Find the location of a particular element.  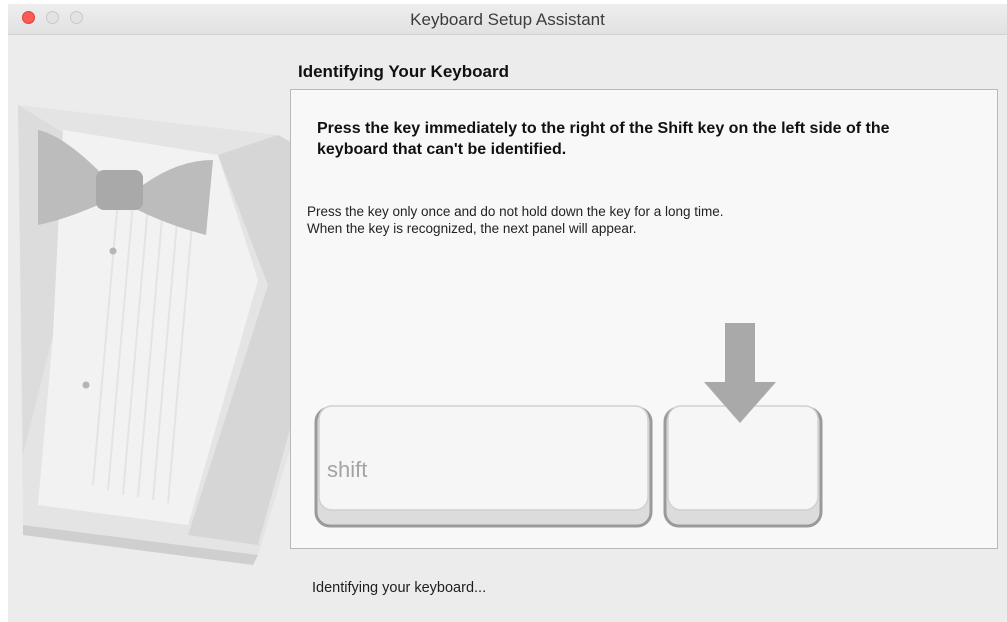

section-heading: Identifying Your Keyboard is located at coordinates (403, 71).